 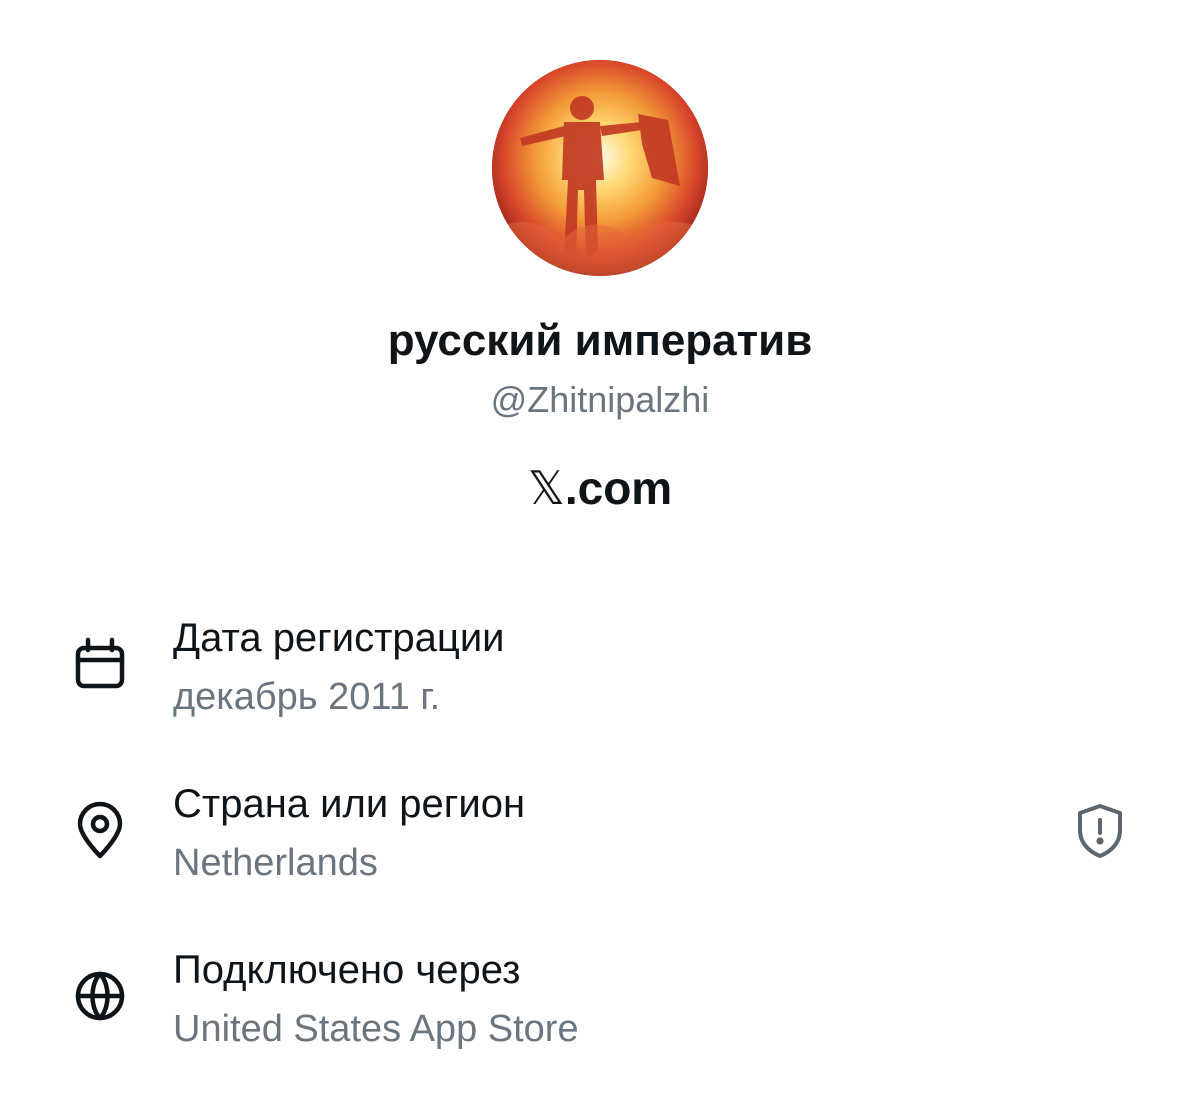 I want to click on globe-icon, so click(x=100, y=996).